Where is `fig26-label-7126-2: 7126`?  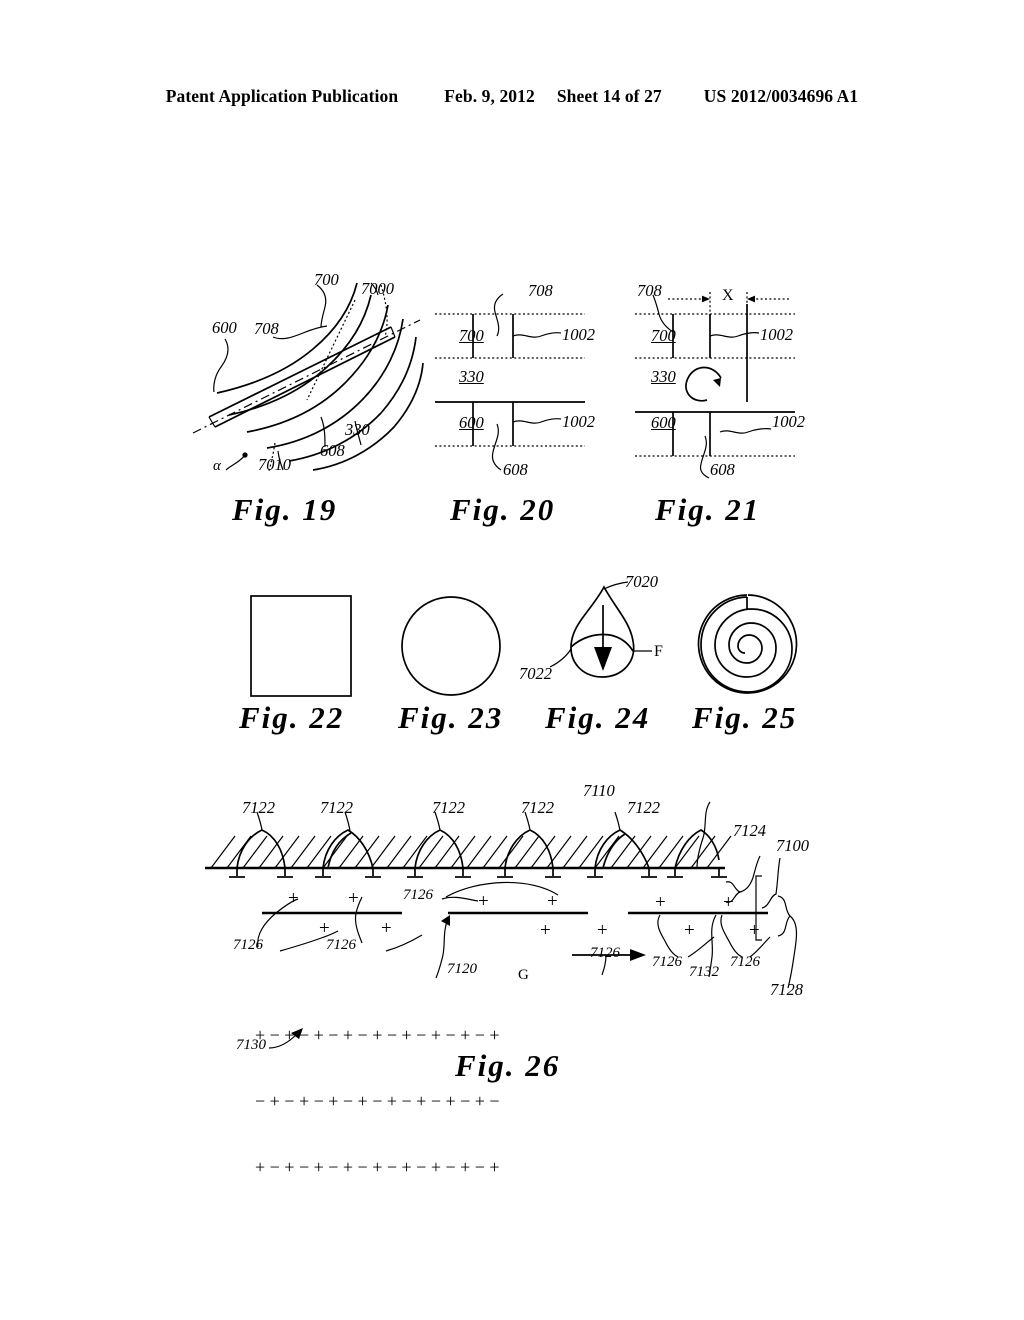 fig26-label-7126-2: 7126 is located at coordinates (341, 945).